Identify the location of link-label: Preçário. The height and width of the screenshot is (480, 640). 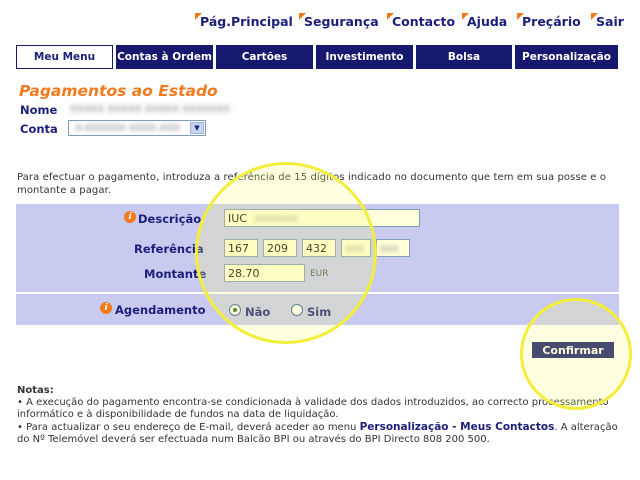
(551, 21).